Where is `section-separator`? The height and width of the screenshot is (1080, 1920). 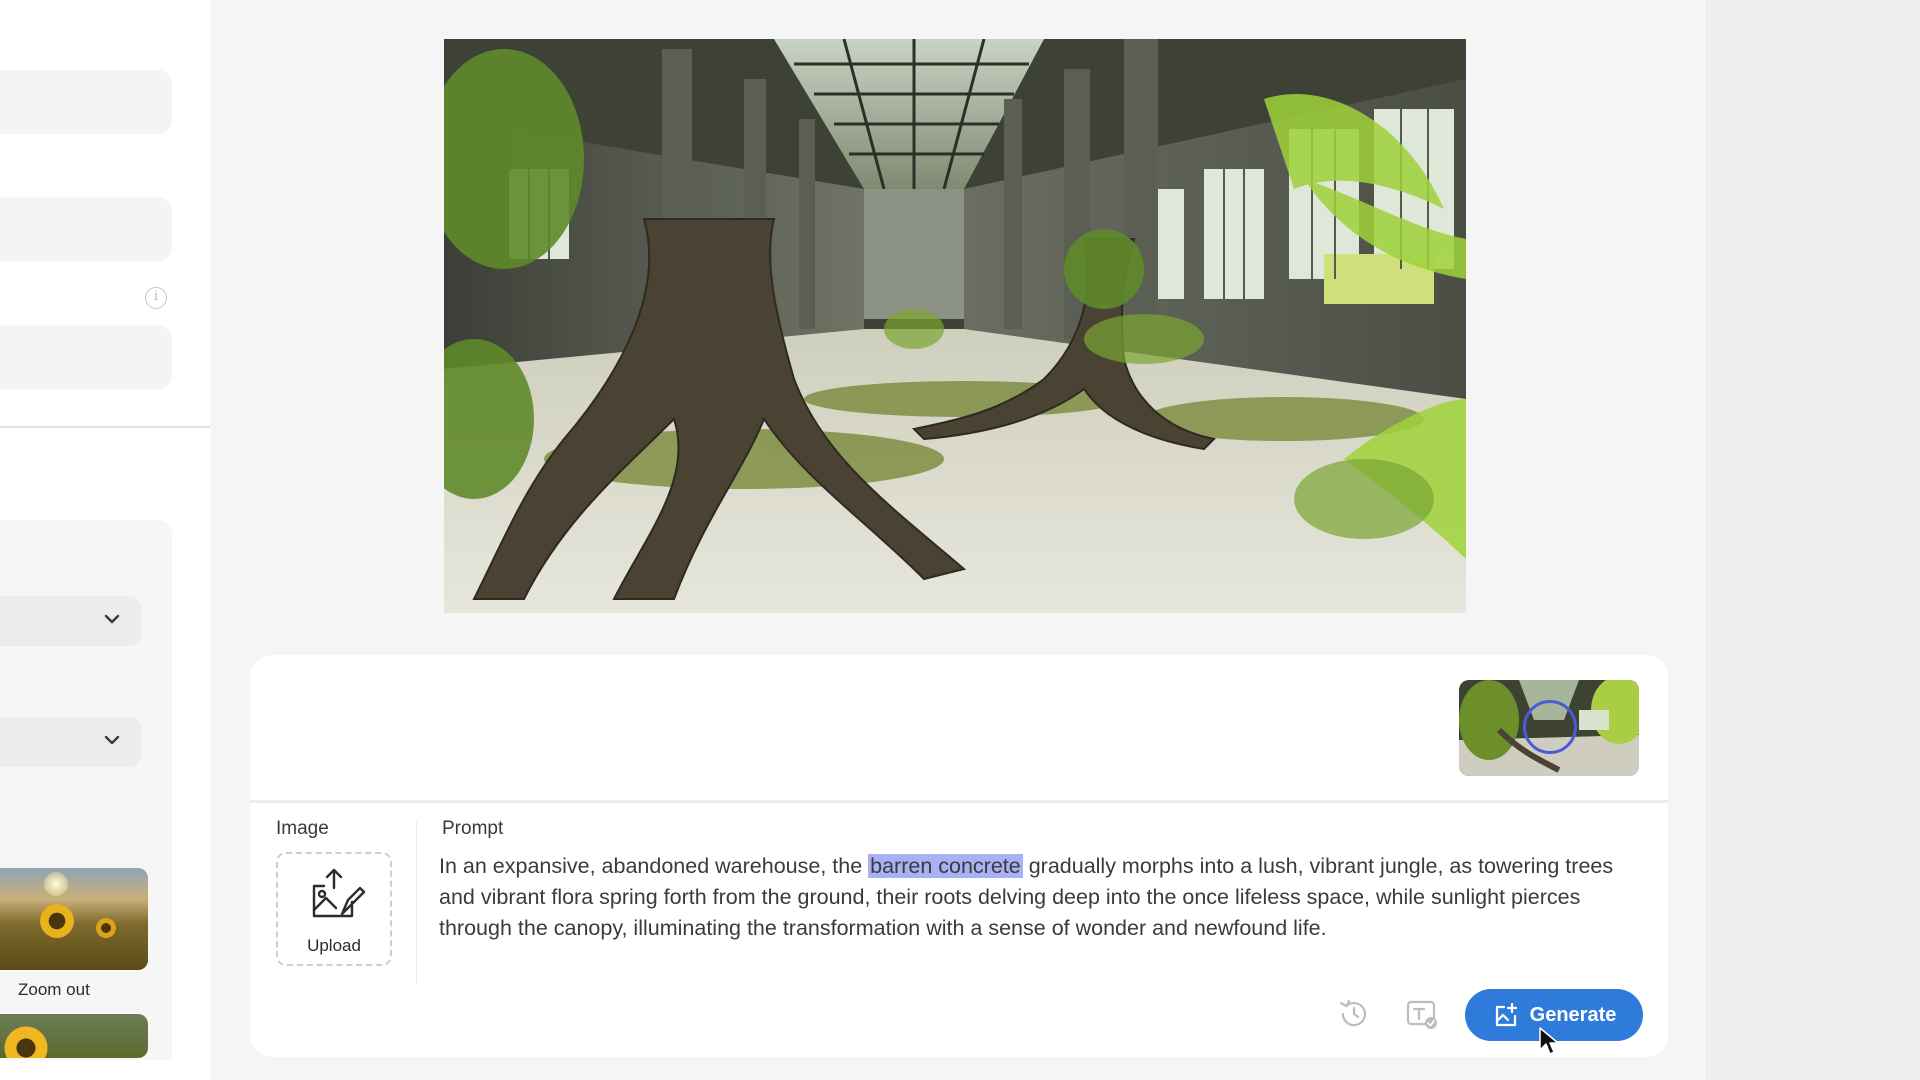
section-separator is located at coordinates (416, 902).